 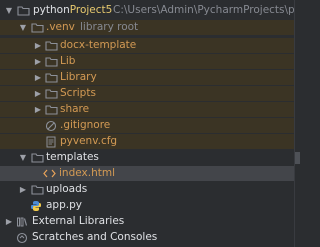 I want to click on scrollbar-marker, so click(x=297, y=158).